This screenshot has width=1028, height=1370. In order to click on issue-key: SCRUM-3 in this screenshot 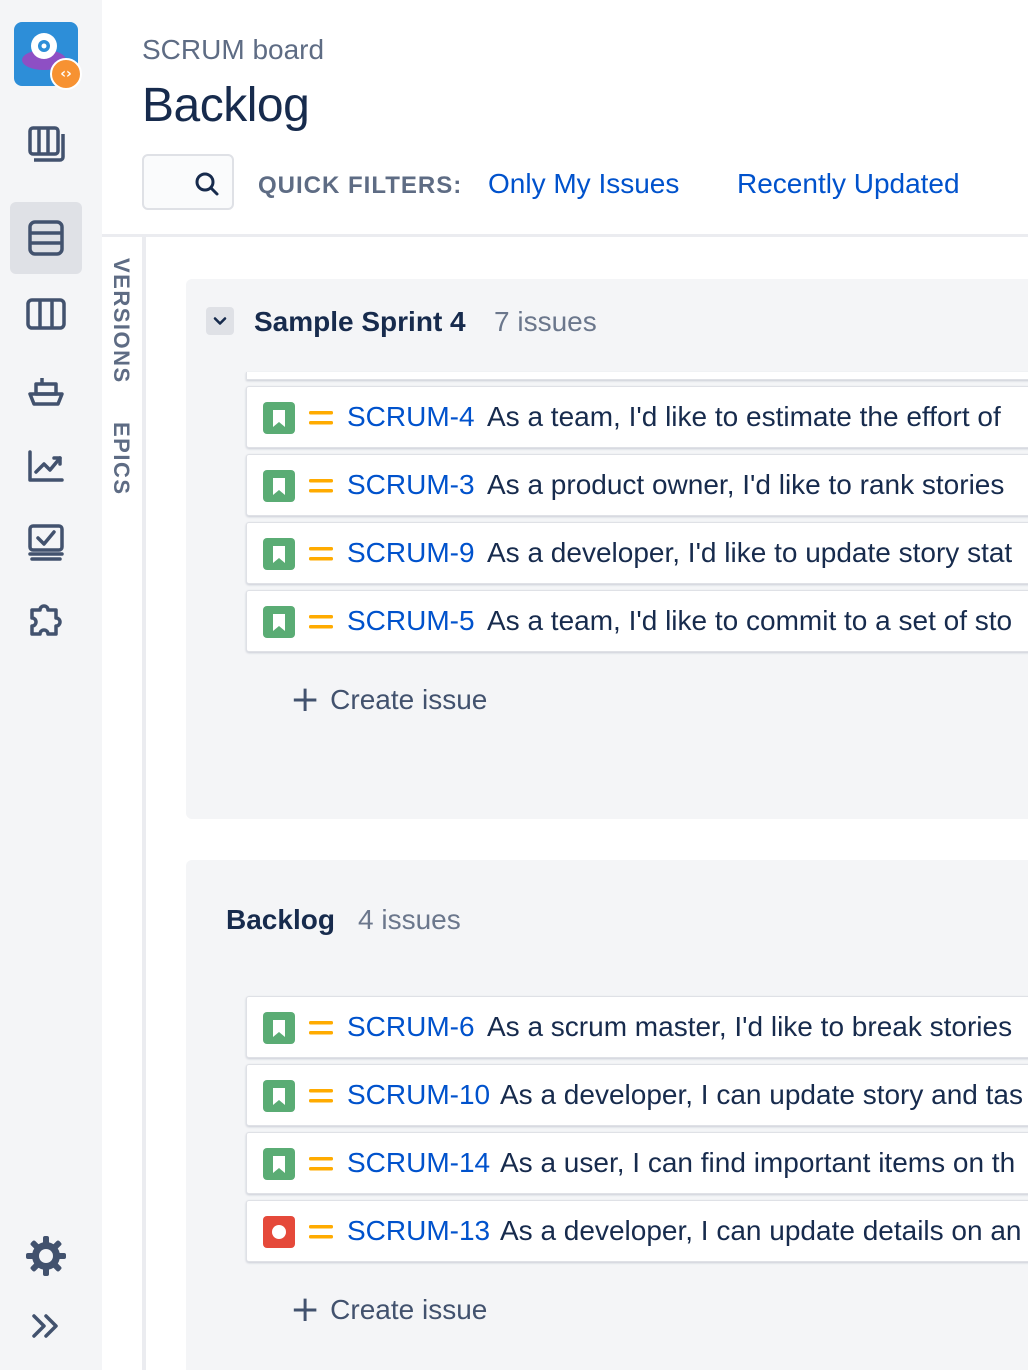, I will do `click(411, 485)`.